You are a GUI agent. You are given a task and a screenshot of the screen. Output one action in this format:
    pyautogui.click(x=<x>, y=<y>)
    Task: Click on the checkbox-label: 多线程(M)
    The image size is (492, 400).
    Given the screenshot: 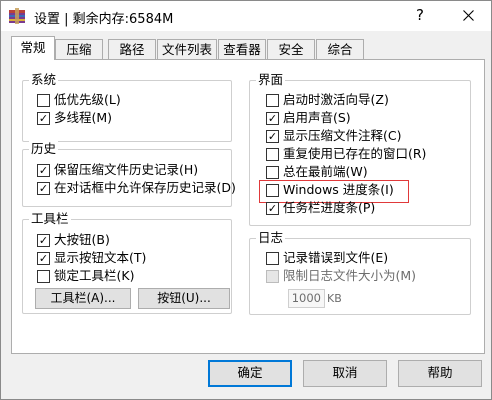 What is the action you would take?
    pyautogui.click(x=83, y=117)
    